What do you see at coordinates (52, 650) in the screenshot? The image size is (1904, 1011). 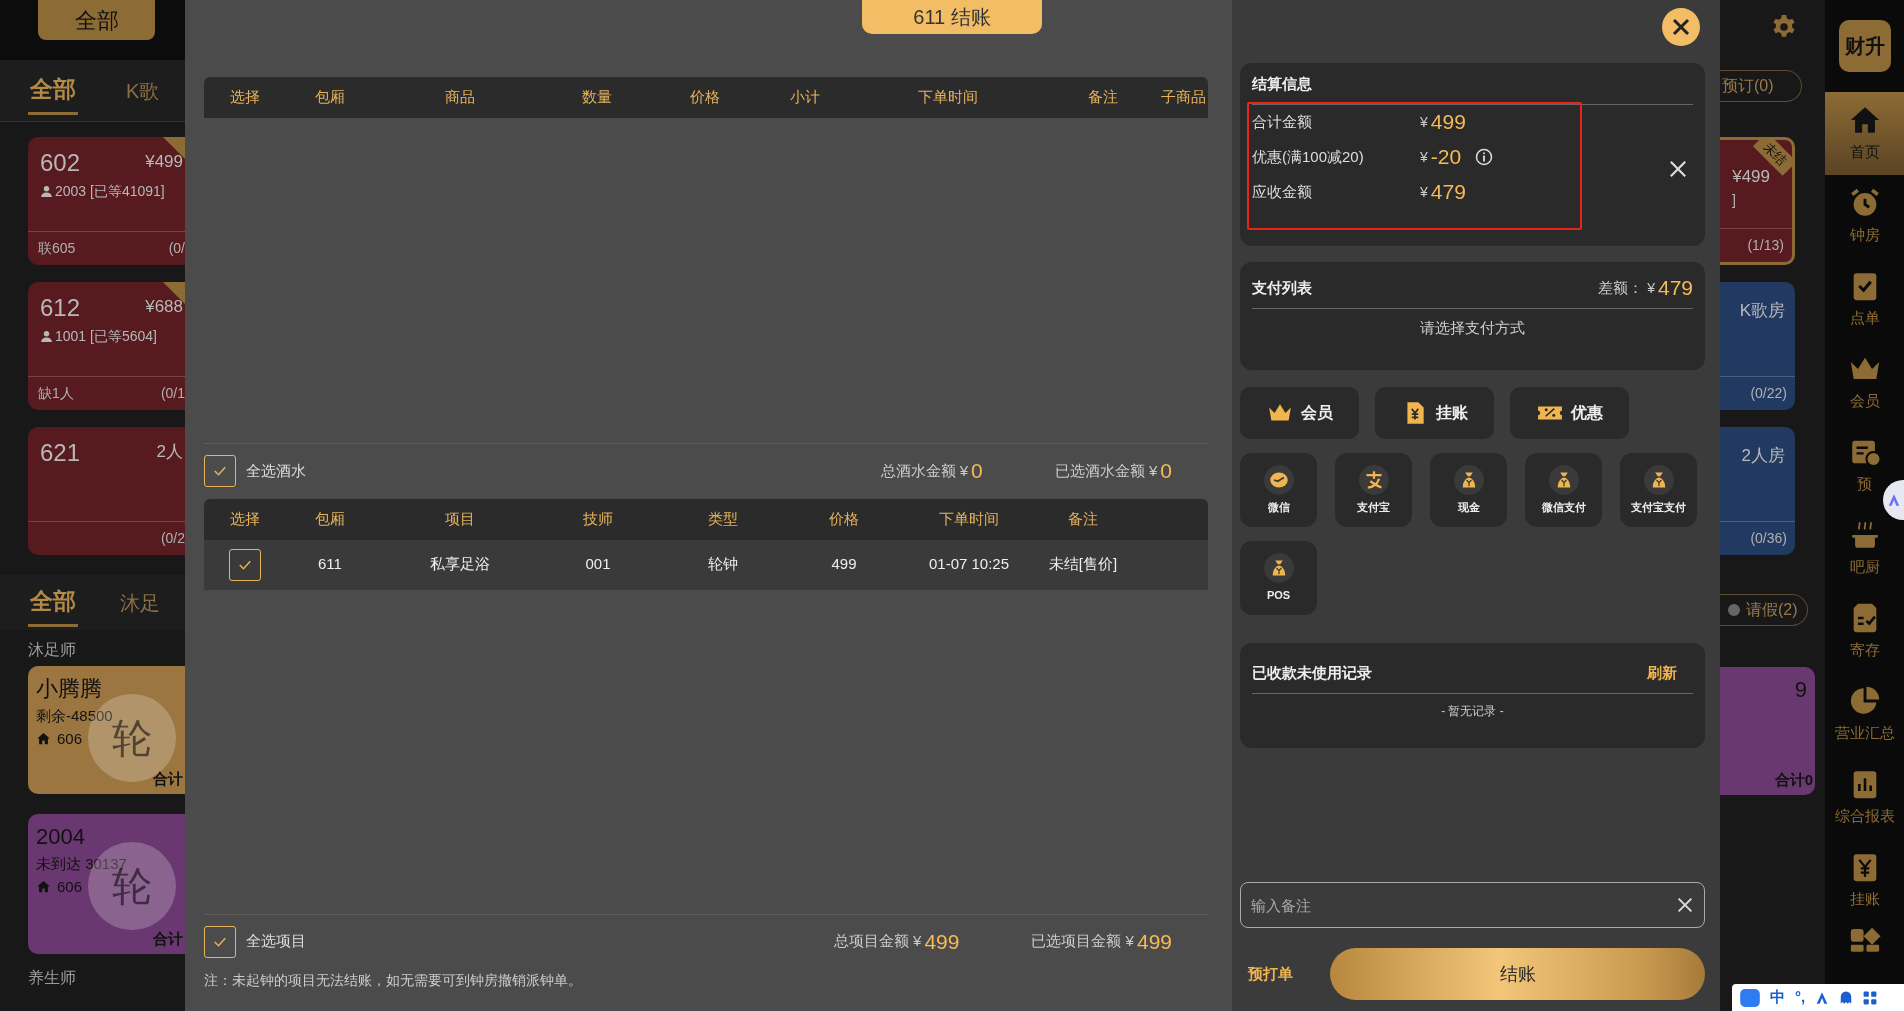 I see `group-label: 沐足师` at bounding box center [52, 650].